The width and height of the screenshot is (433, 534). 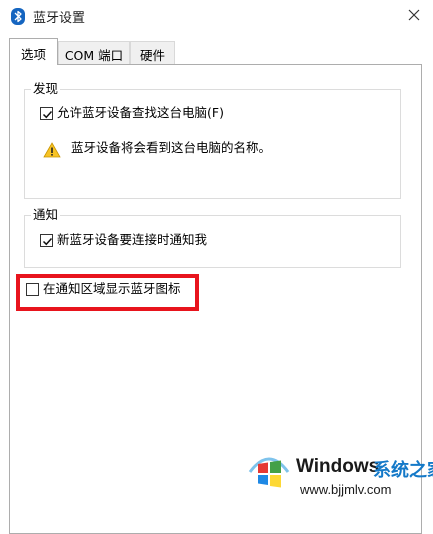 I want to click on tab-com-ports: COM 端口, so click(x=94, y=52).